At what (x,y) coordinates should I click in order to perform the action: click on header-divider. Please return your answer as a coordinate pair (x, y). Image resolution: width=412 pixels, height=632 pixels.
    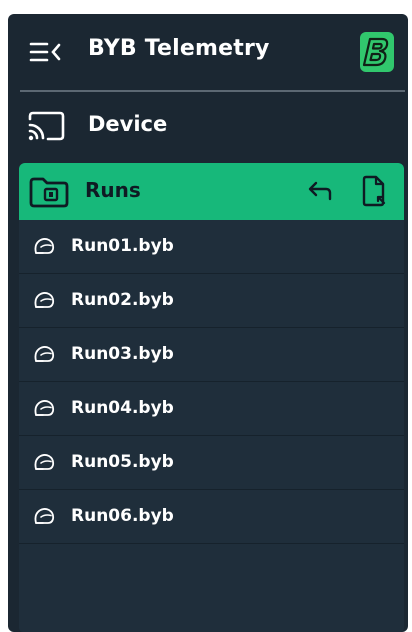
    Looking at the image, I should click on (212, 91).